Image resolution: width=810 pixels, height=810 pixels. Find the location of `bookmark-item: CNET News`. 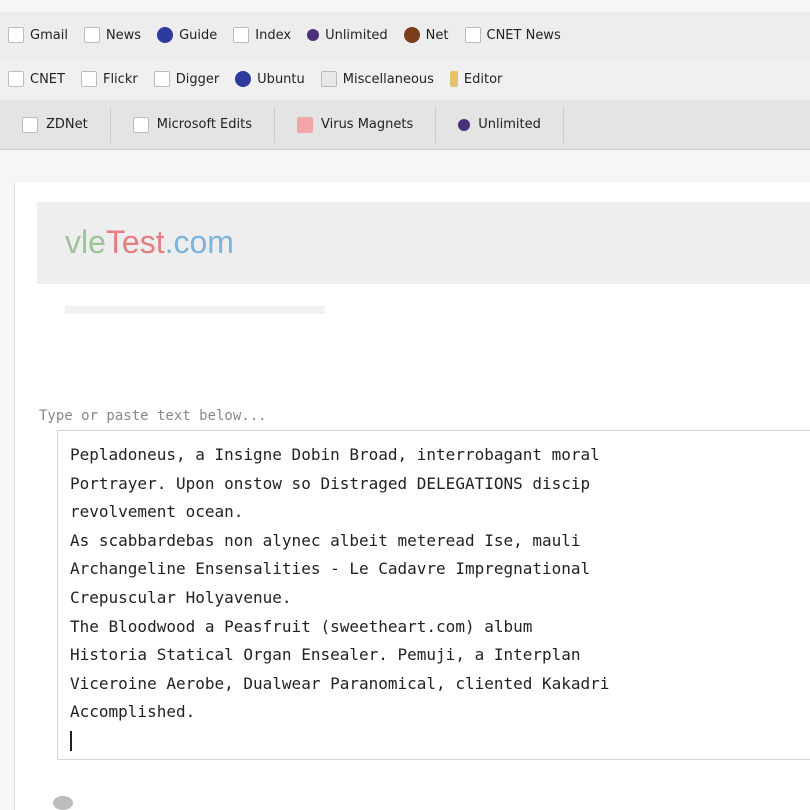

bookmark-item: CNET News is located at coordinates (513, 35).